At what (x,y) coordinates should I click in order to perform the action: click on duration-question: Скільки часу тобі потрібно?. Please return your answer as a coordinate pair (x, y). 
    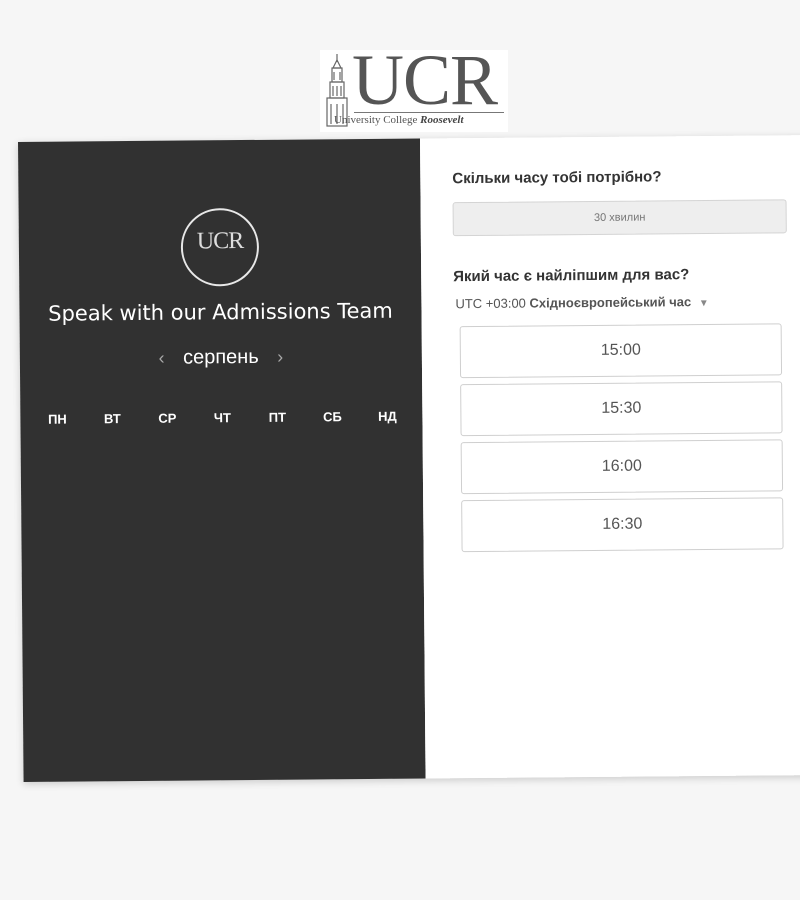
    Looking at the image, I should click on (557, 178).